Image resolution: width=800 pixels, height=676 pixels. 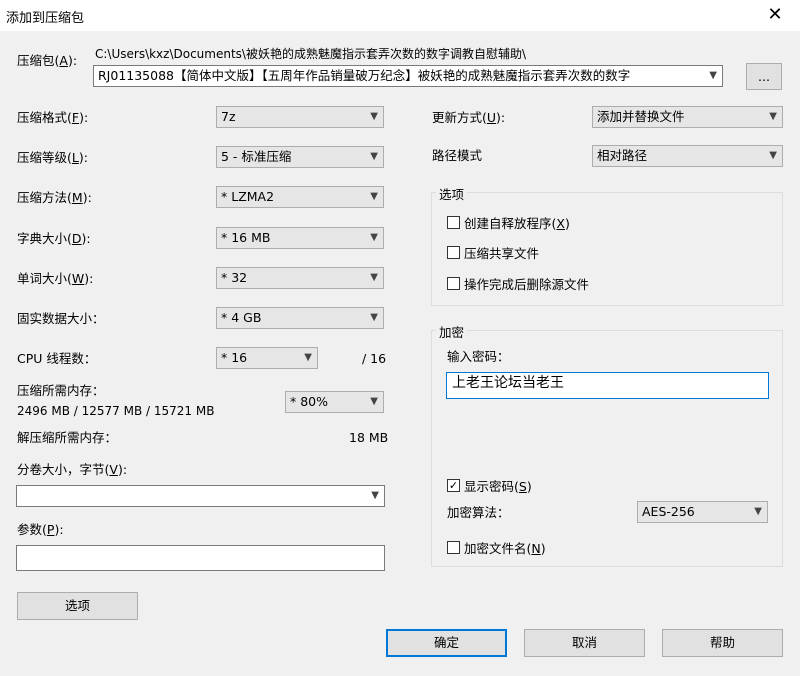 What do you see at coordinates (452, 193) in the screenshot?
I see `options-group-title: 选项` at bounding box center [452, 193].